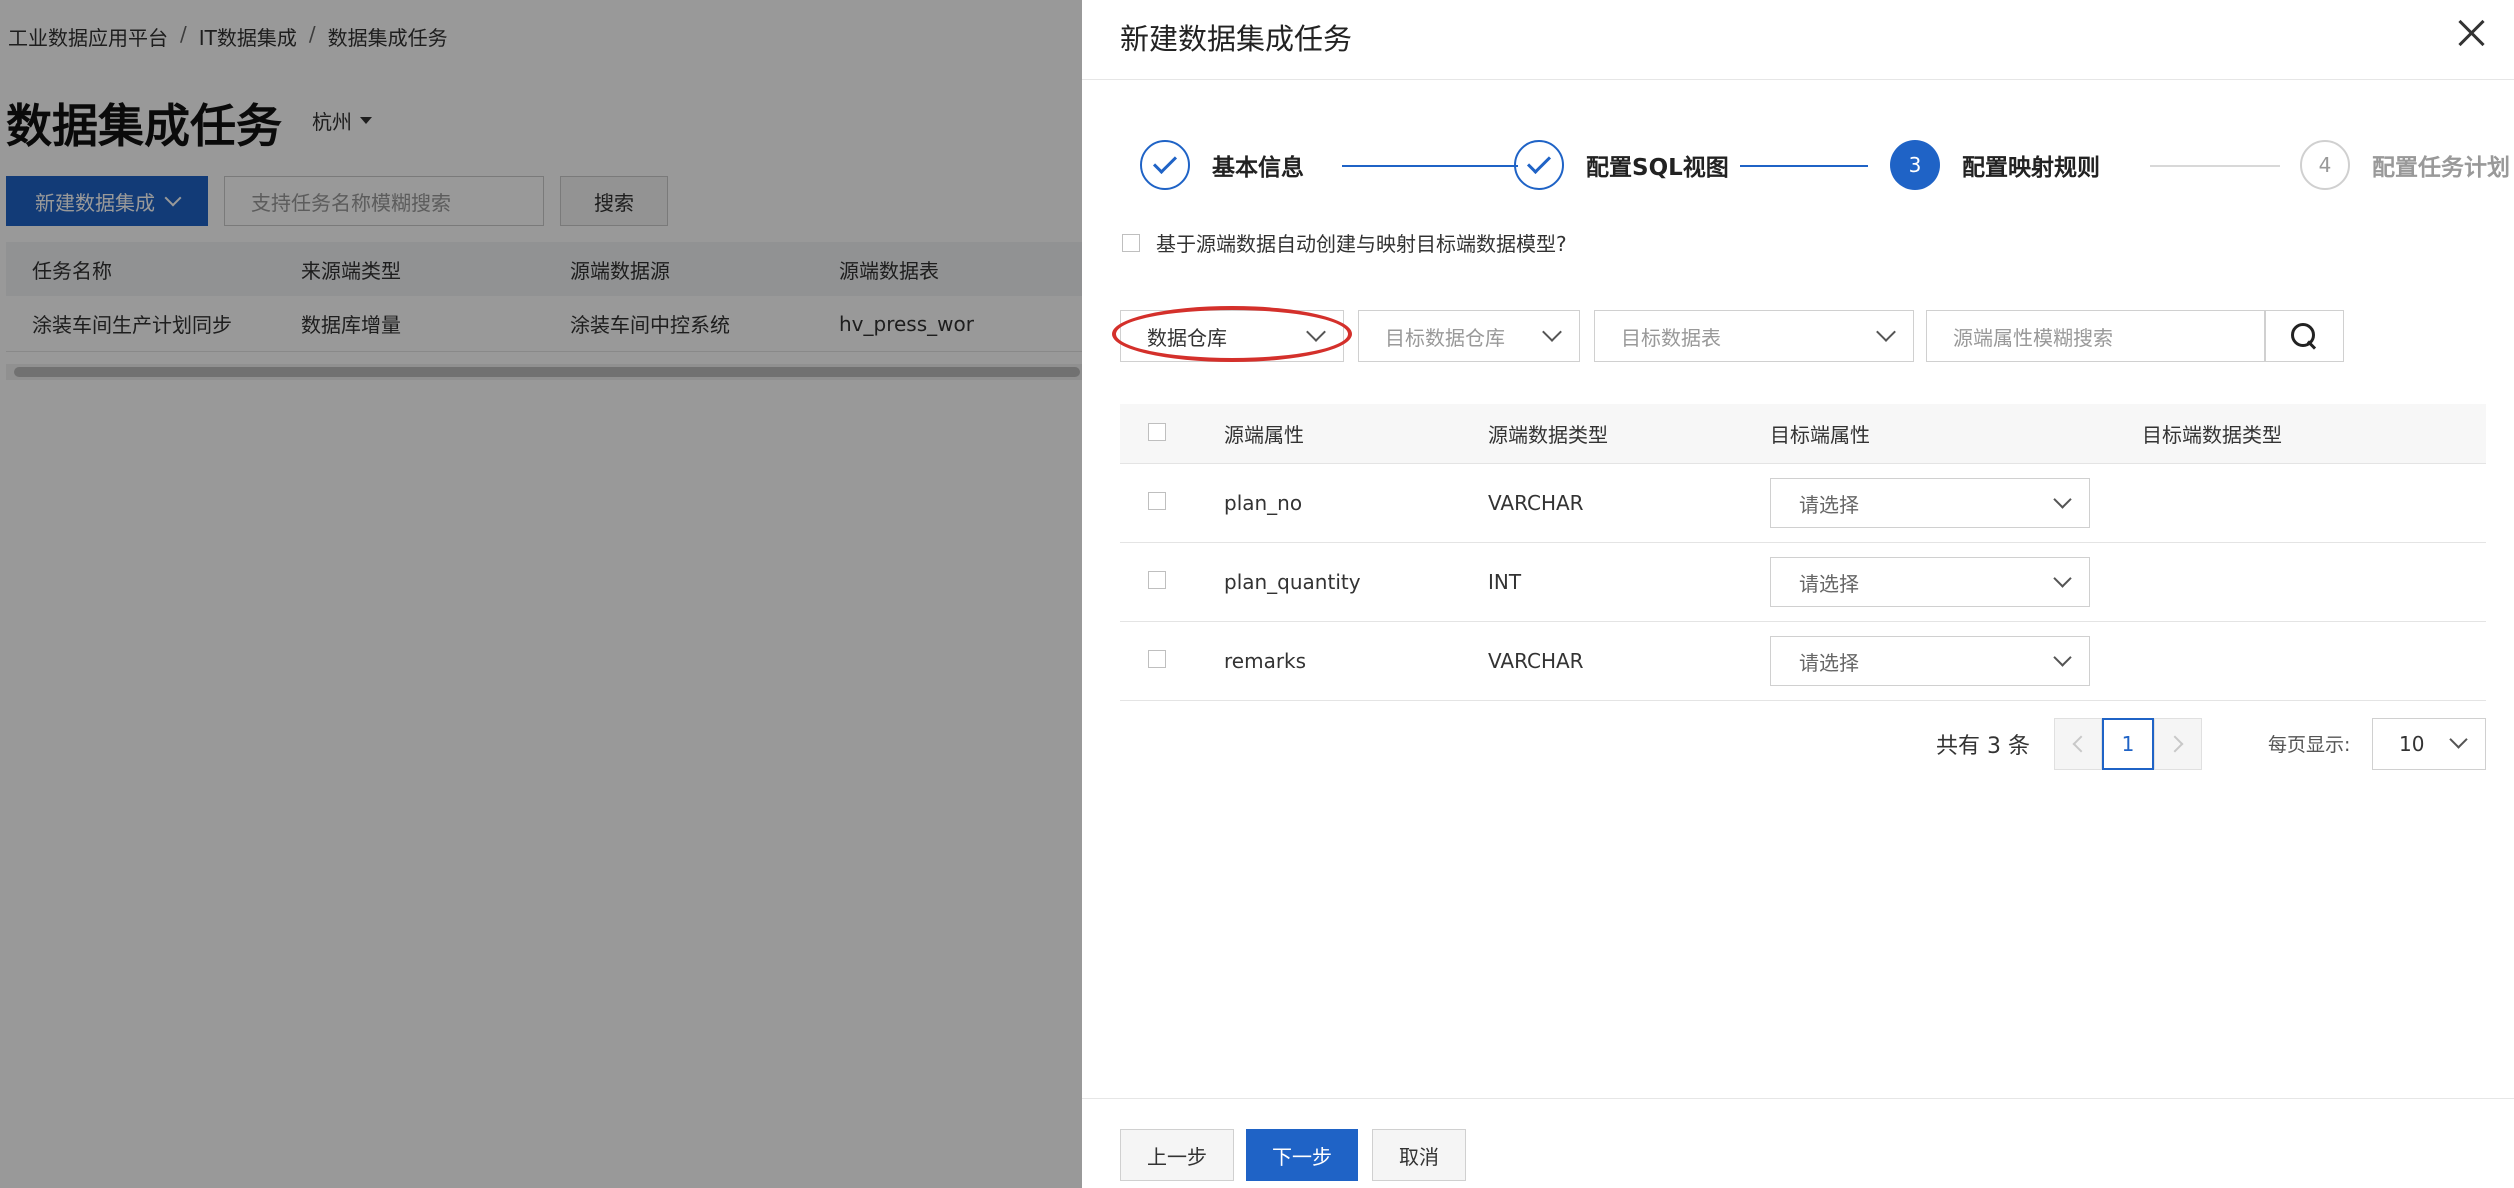  I want to click on source-attr-cell: plan_quantity, so click(1292, 582).